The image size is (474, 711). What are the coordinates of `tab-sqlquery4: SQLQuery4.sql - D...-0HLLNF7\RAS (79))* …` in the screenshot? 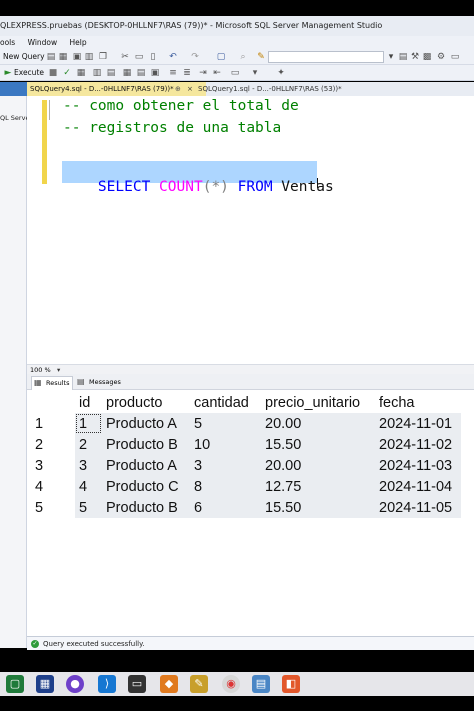 It's located at (116, 89).